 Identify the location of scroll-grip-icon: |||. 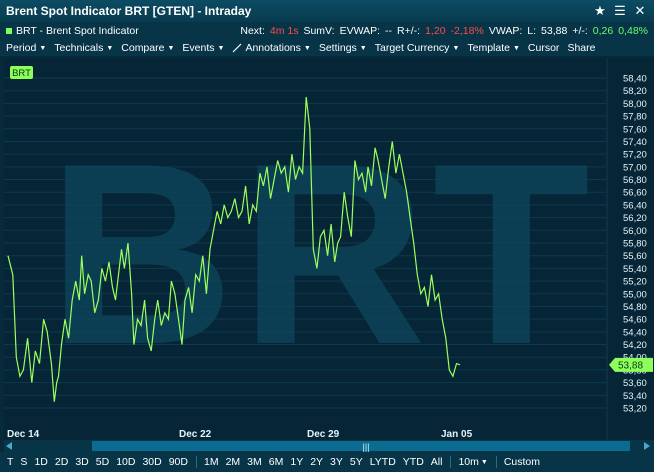
(365, 447).